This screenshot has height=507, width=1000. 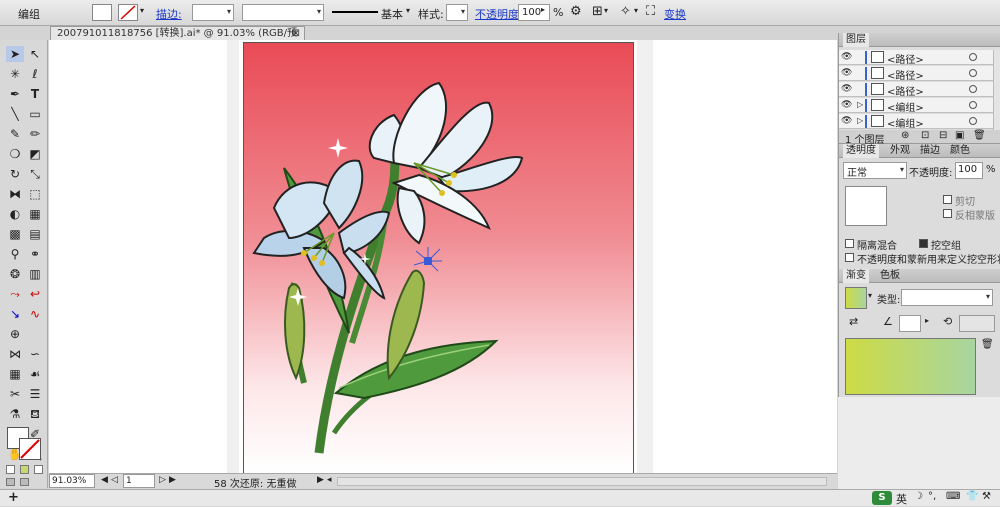 I want to click on transform-icon: ⛶, so click(x=650, y=11).